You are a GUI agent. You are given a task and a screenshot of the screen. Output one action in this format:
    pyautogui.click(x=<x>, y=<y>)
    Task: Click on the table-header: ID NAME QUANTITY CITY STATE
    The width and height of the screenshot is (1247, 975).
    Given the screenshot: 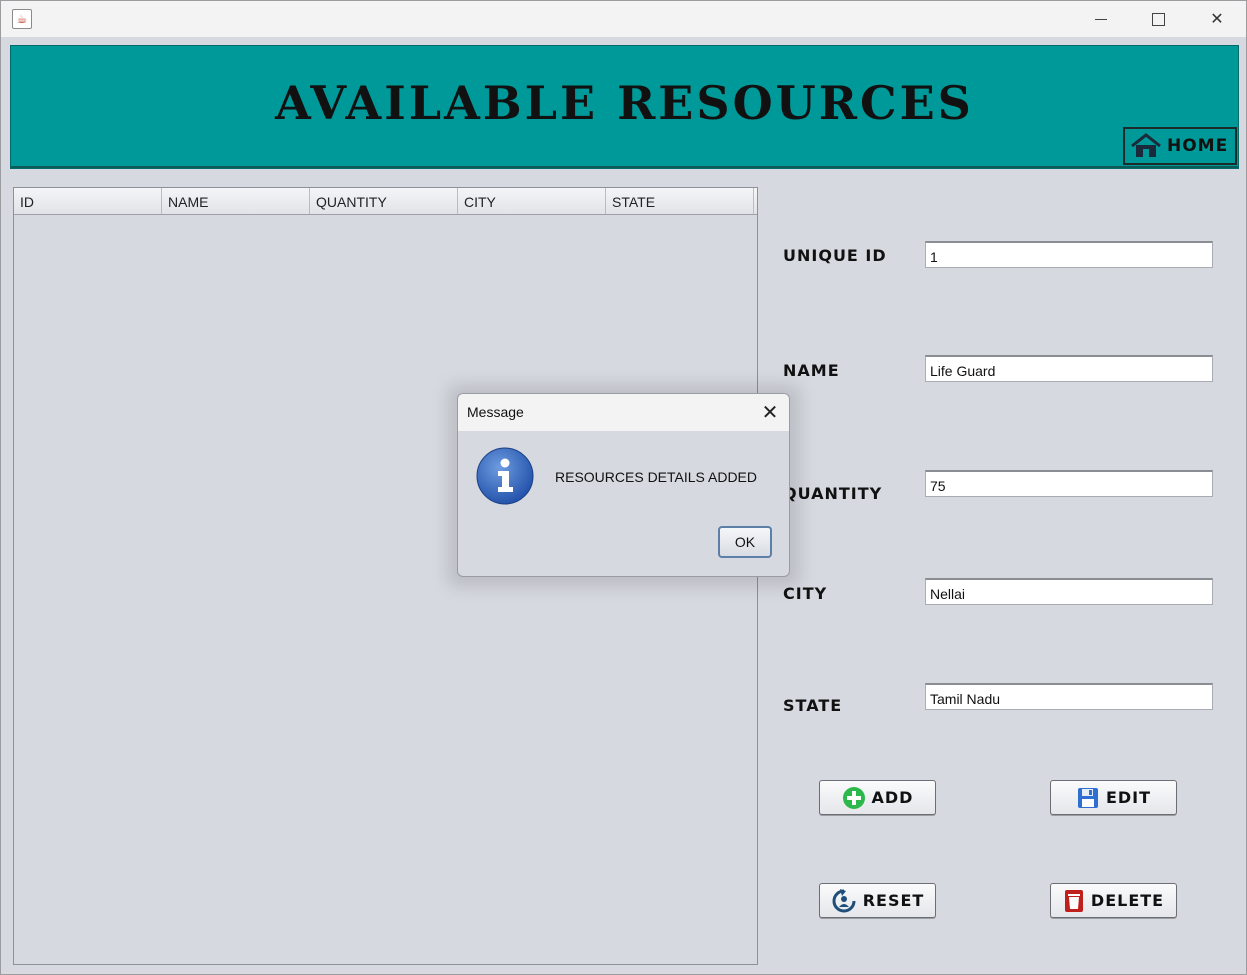 What is the action you would take?
    pyautogui.click(x=385, y=201)
    